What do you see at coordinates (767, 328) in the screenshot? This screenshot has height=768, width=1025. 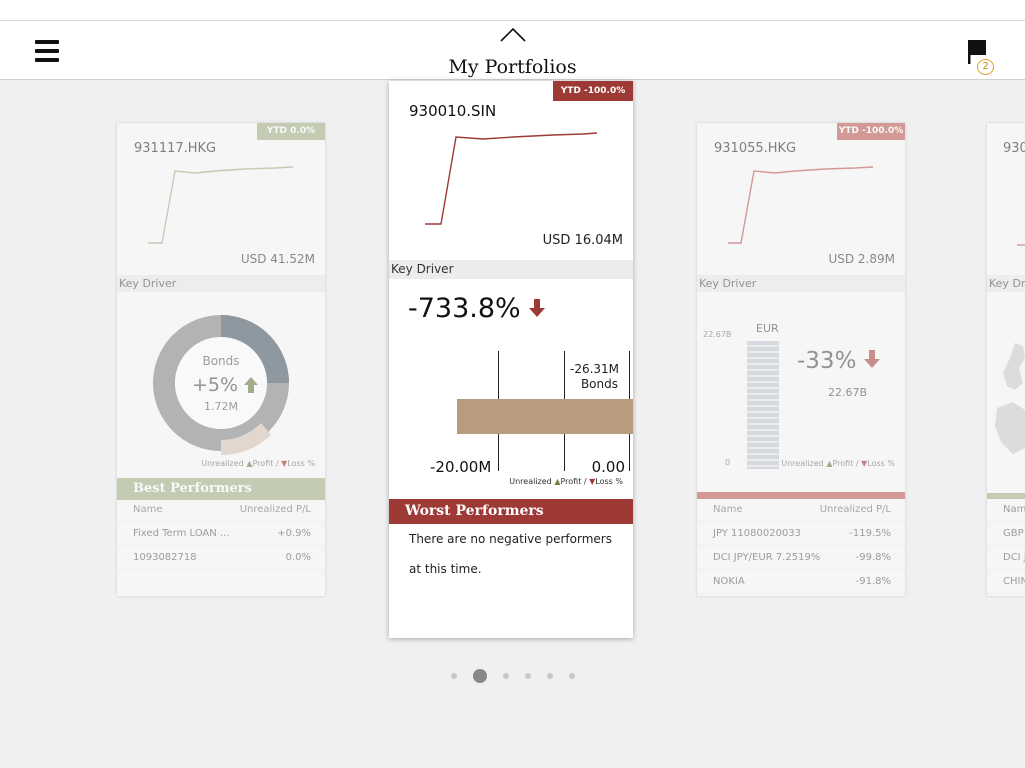 I see `currency-code: EUR` at bounding box center [767, 328].